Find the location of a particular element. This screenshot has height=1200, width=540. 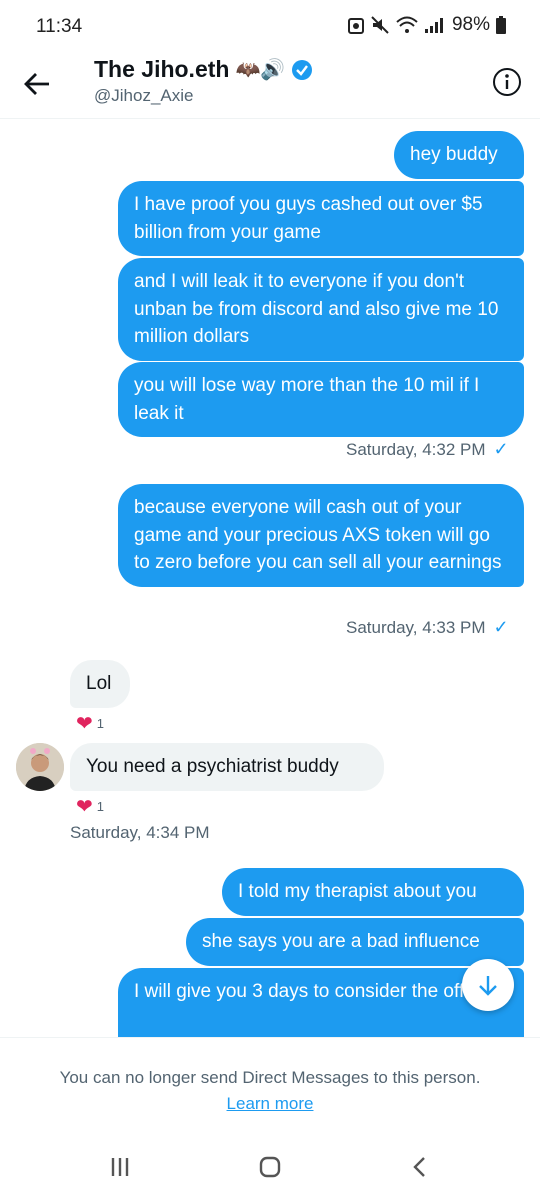

message-text: Lol is located at coordinates (99, 683).